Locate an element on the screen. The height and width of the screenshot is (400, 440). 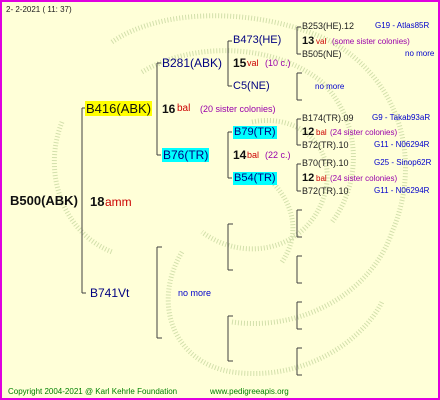
g4-c2-line-code: bal is located at coordinates (321, 132).